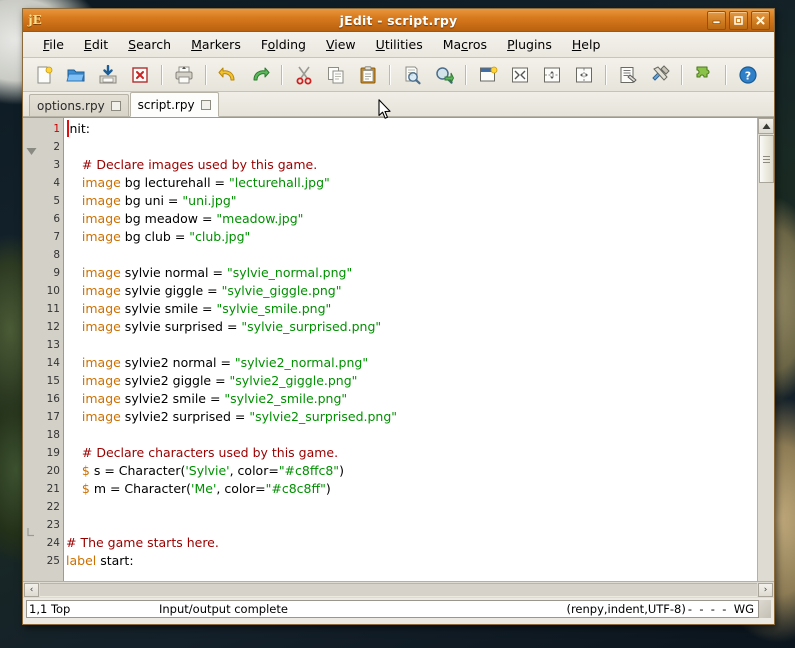 The image size is (795, 648). I want to click on close-button, so click(760, 20).